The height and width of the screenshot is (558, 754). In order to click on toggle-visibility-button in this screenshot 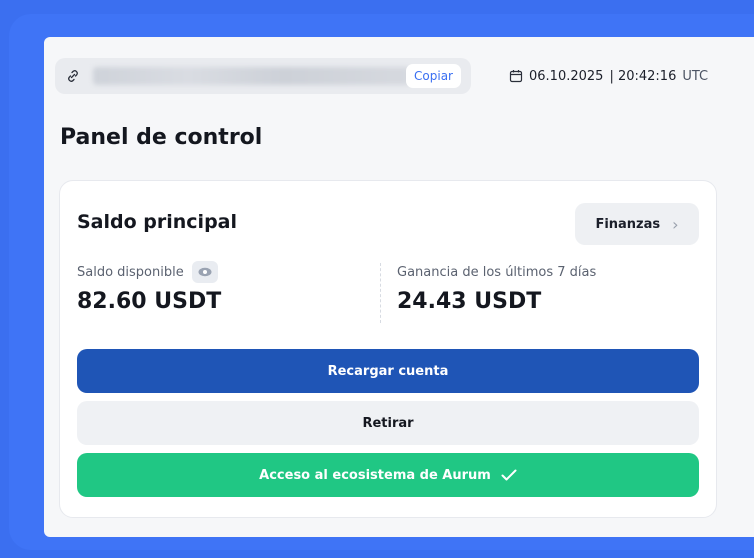, I will do `click(204, 272)`.